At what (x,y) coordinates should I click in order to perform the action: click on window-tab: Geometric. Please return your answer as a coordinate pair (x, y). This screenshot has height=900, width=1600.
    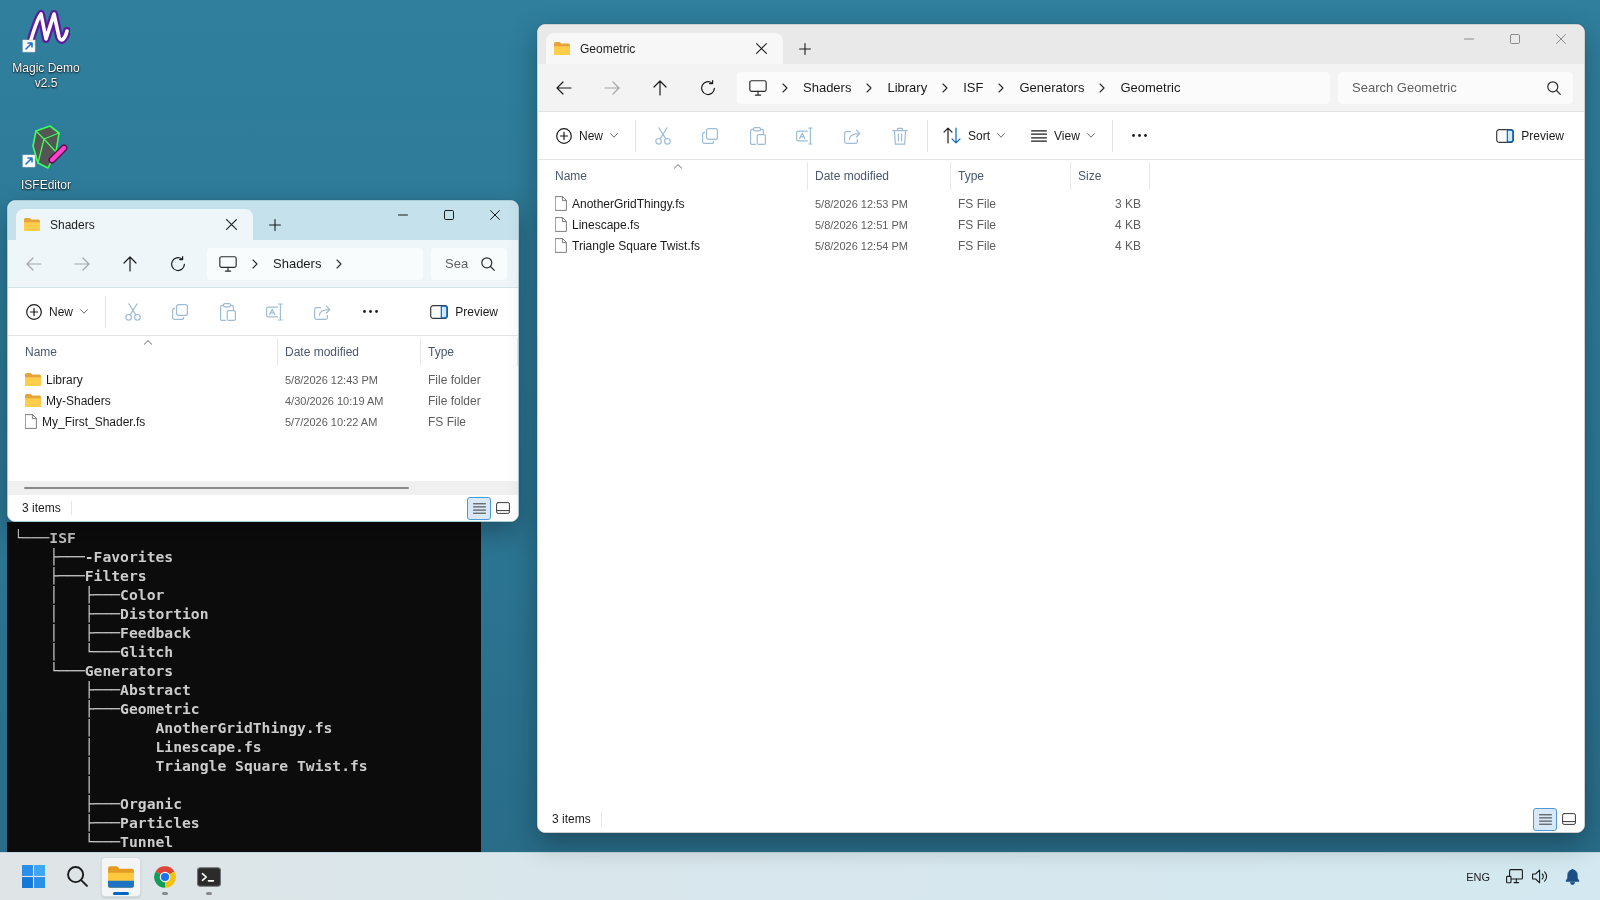
    Looking at the image, I should click on (664, 48).